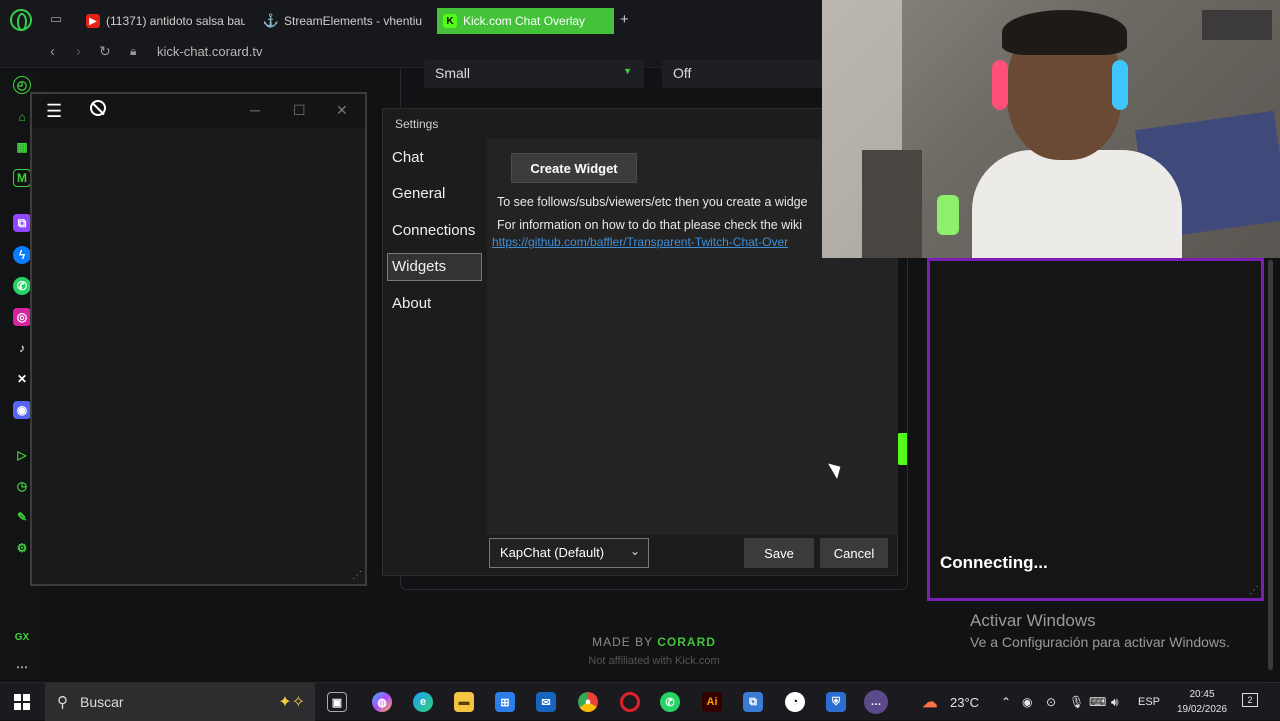 The height and width of the screenshot is (721, 1280). I want to click on tab-streamelements: ⚓ StreamElements - vhentiu, so click(343, 21).